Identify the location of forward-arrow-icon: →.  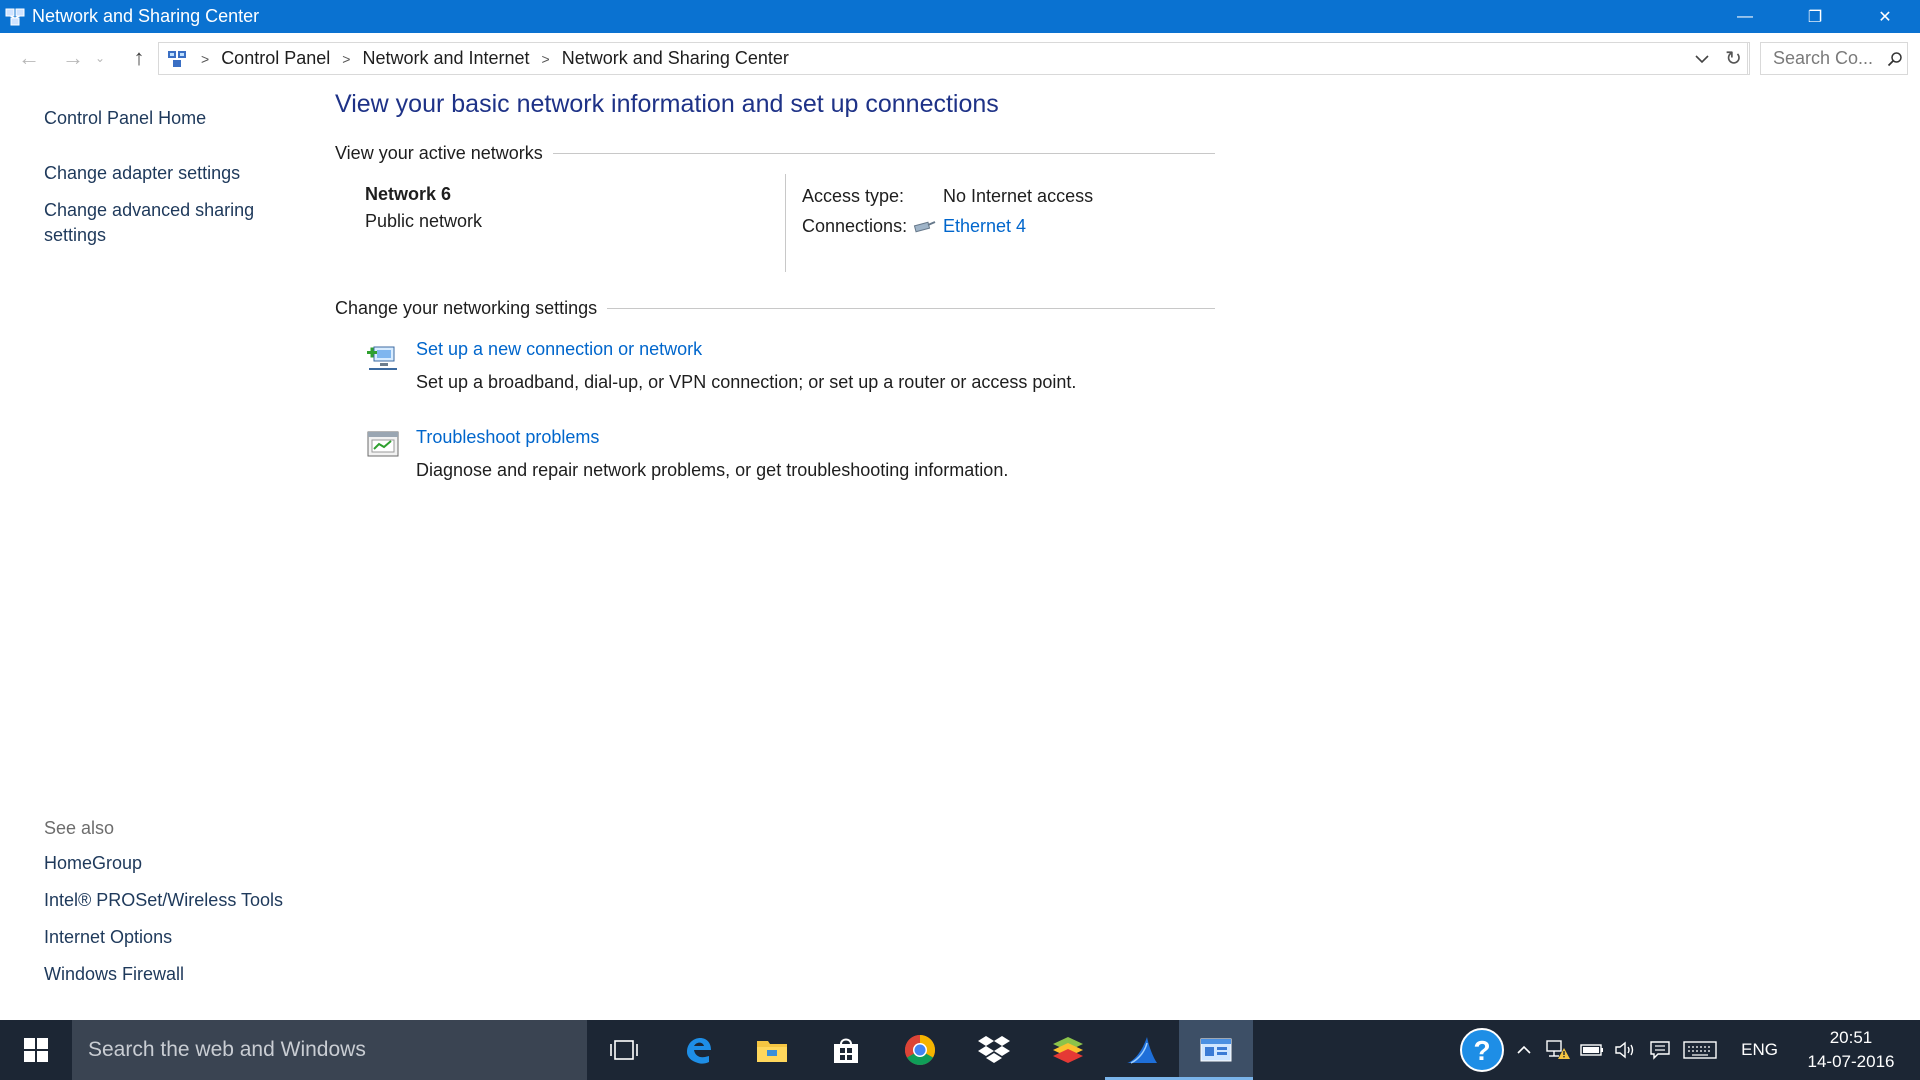
(73, 58).